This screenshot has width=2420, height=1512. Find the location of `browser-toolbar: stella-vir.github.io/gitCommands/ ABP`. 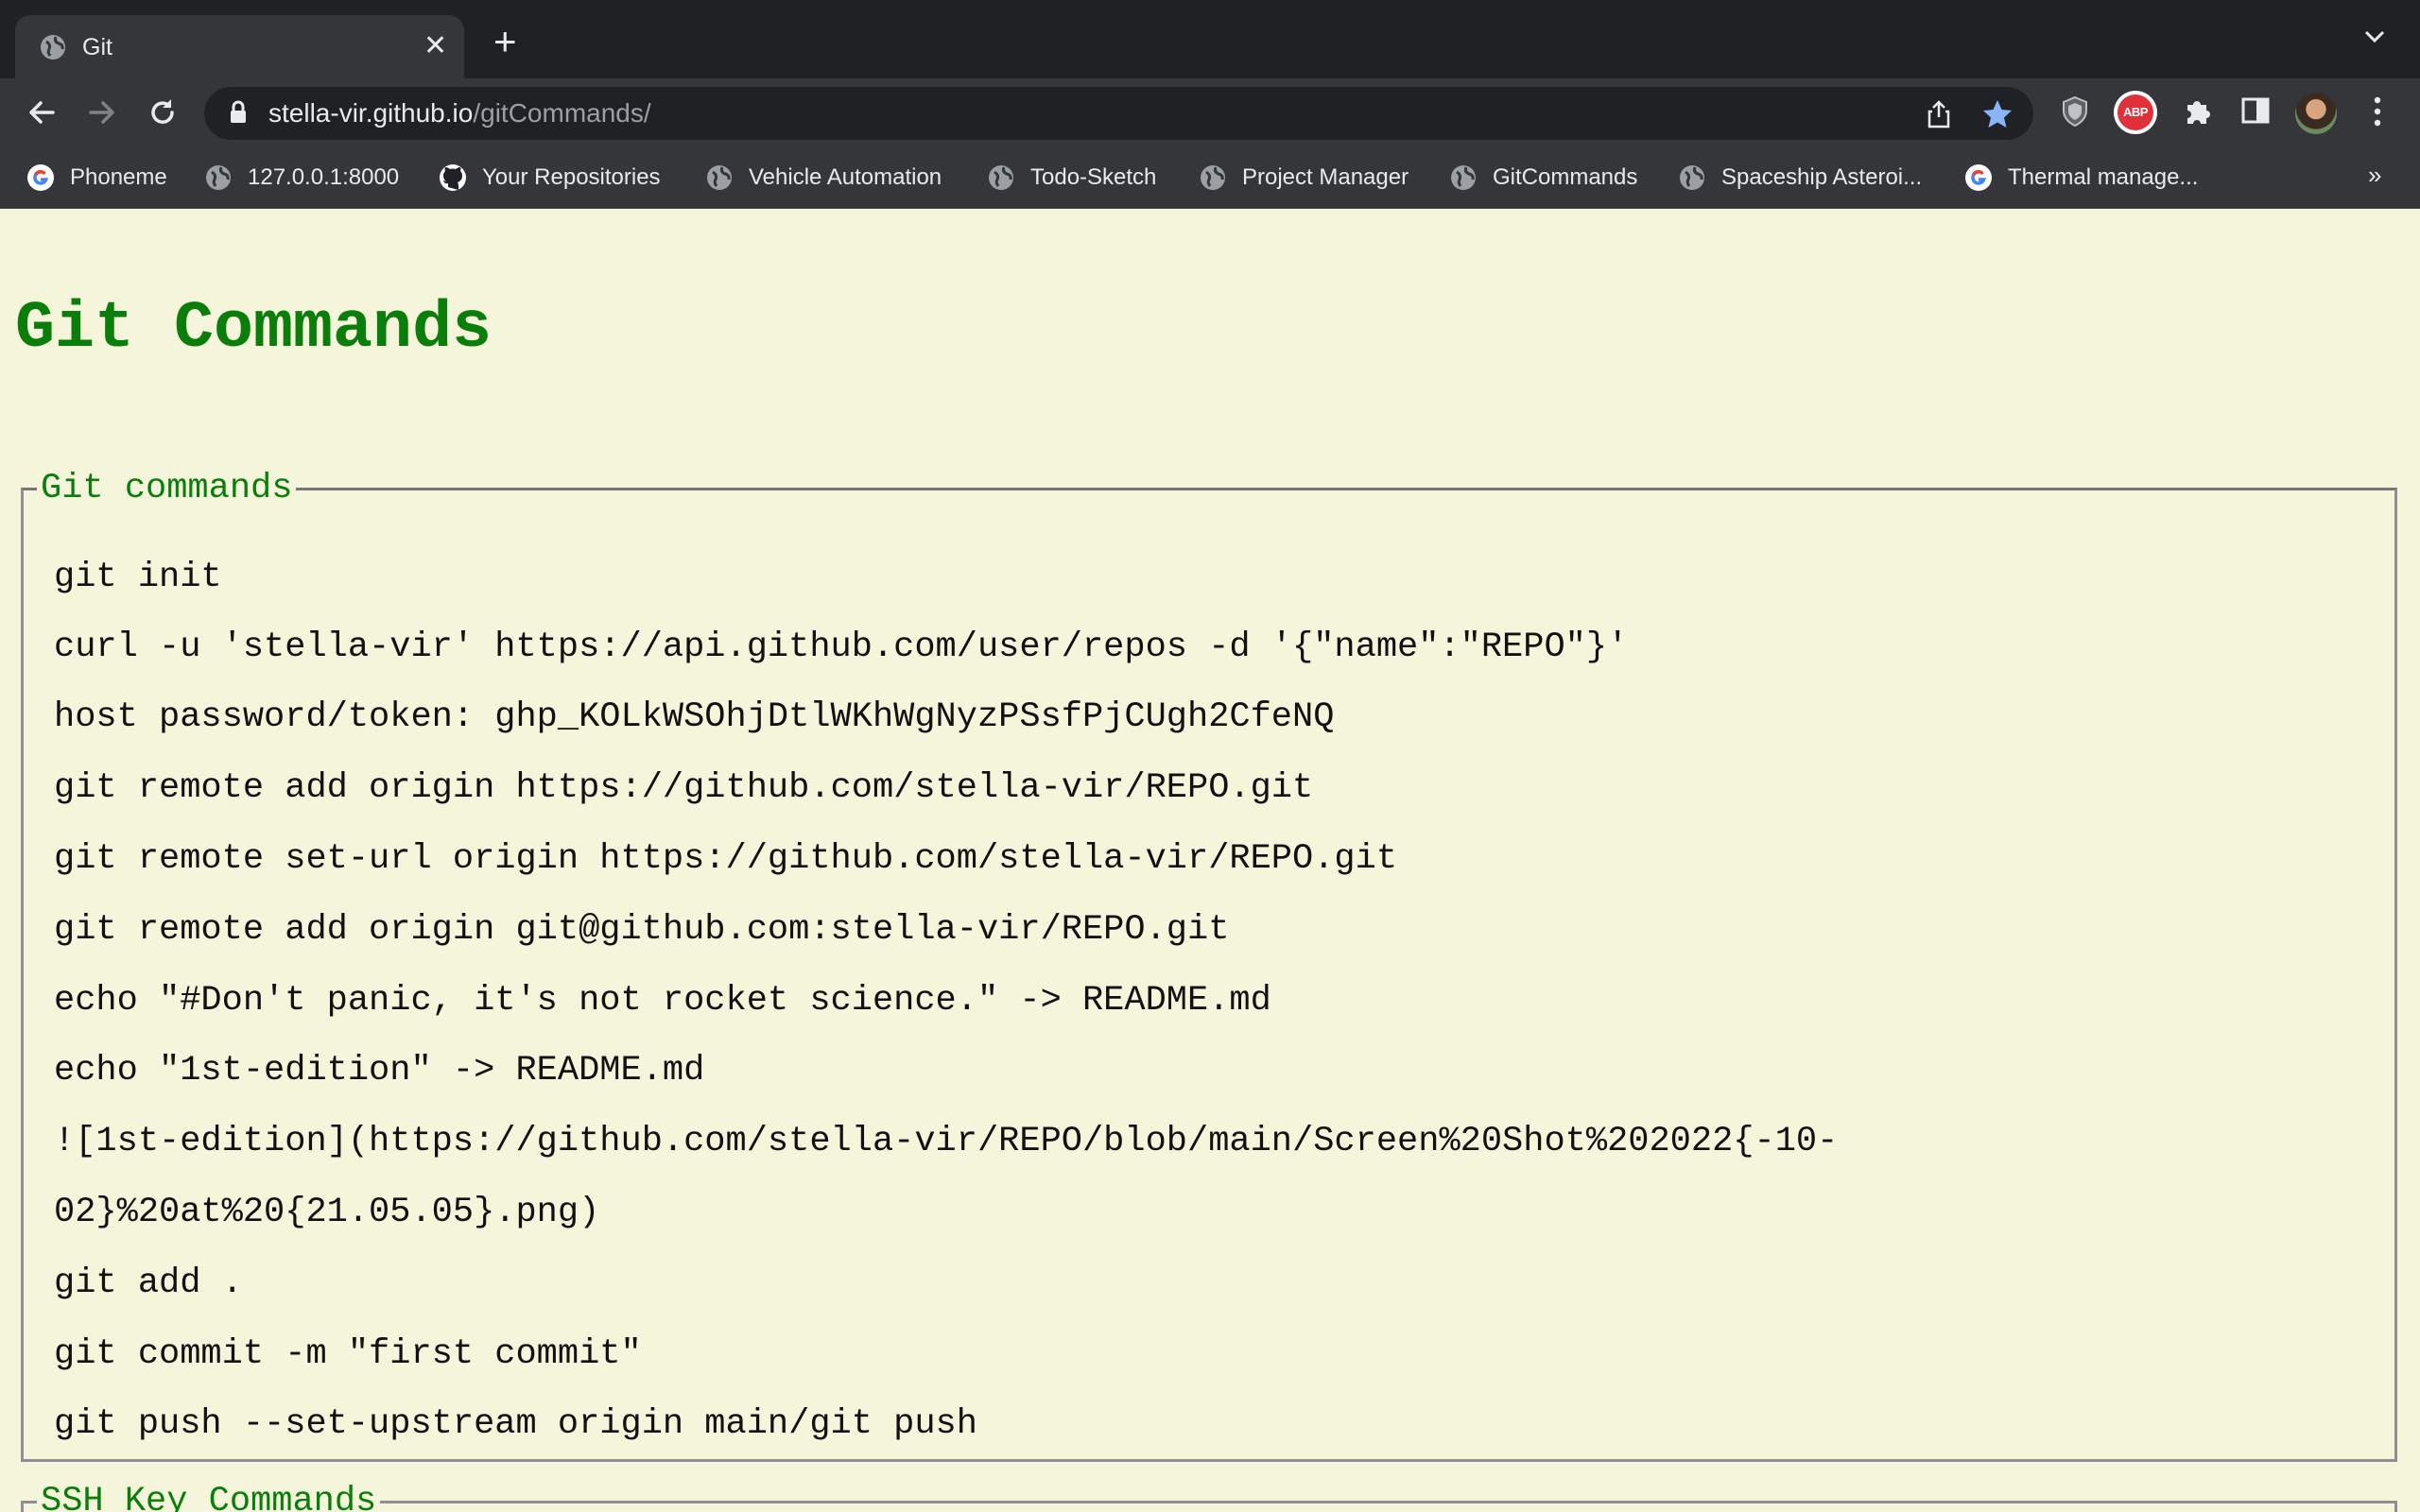

browser-toolbar: stella-vir.github.io/gitCommands/ ABP is located at coordinates (1210, 112).